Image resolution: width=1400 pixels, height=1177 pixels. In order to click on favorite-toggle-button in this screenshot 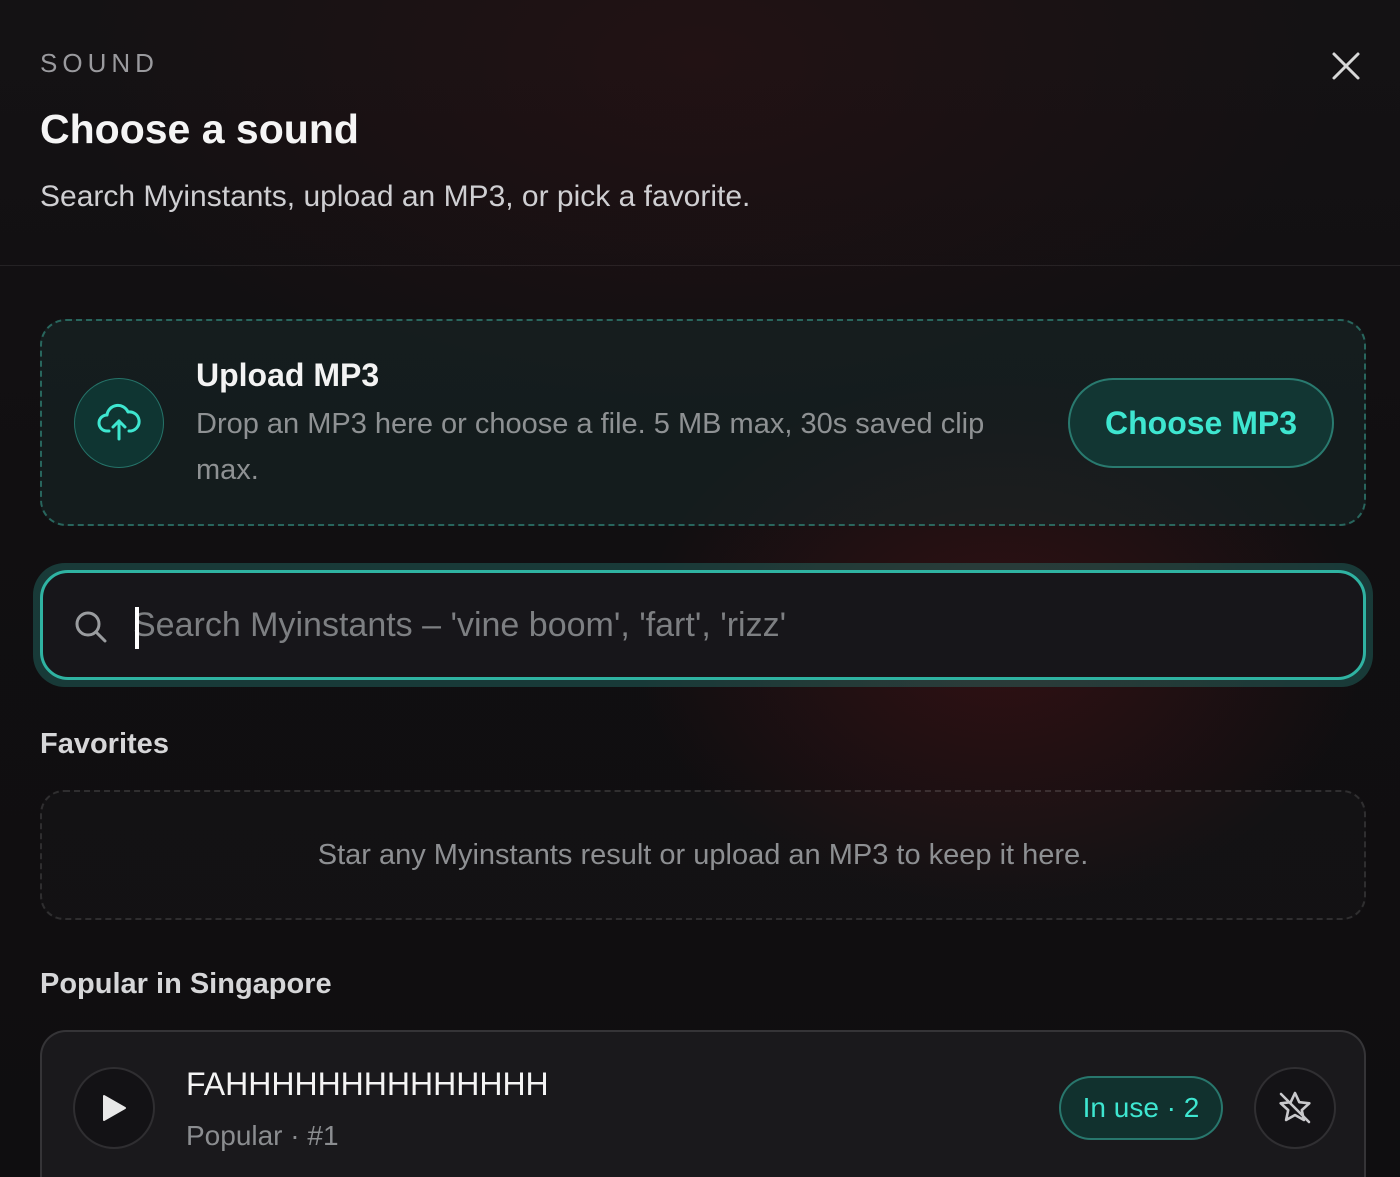, I will do `click(1295, 1108)`.